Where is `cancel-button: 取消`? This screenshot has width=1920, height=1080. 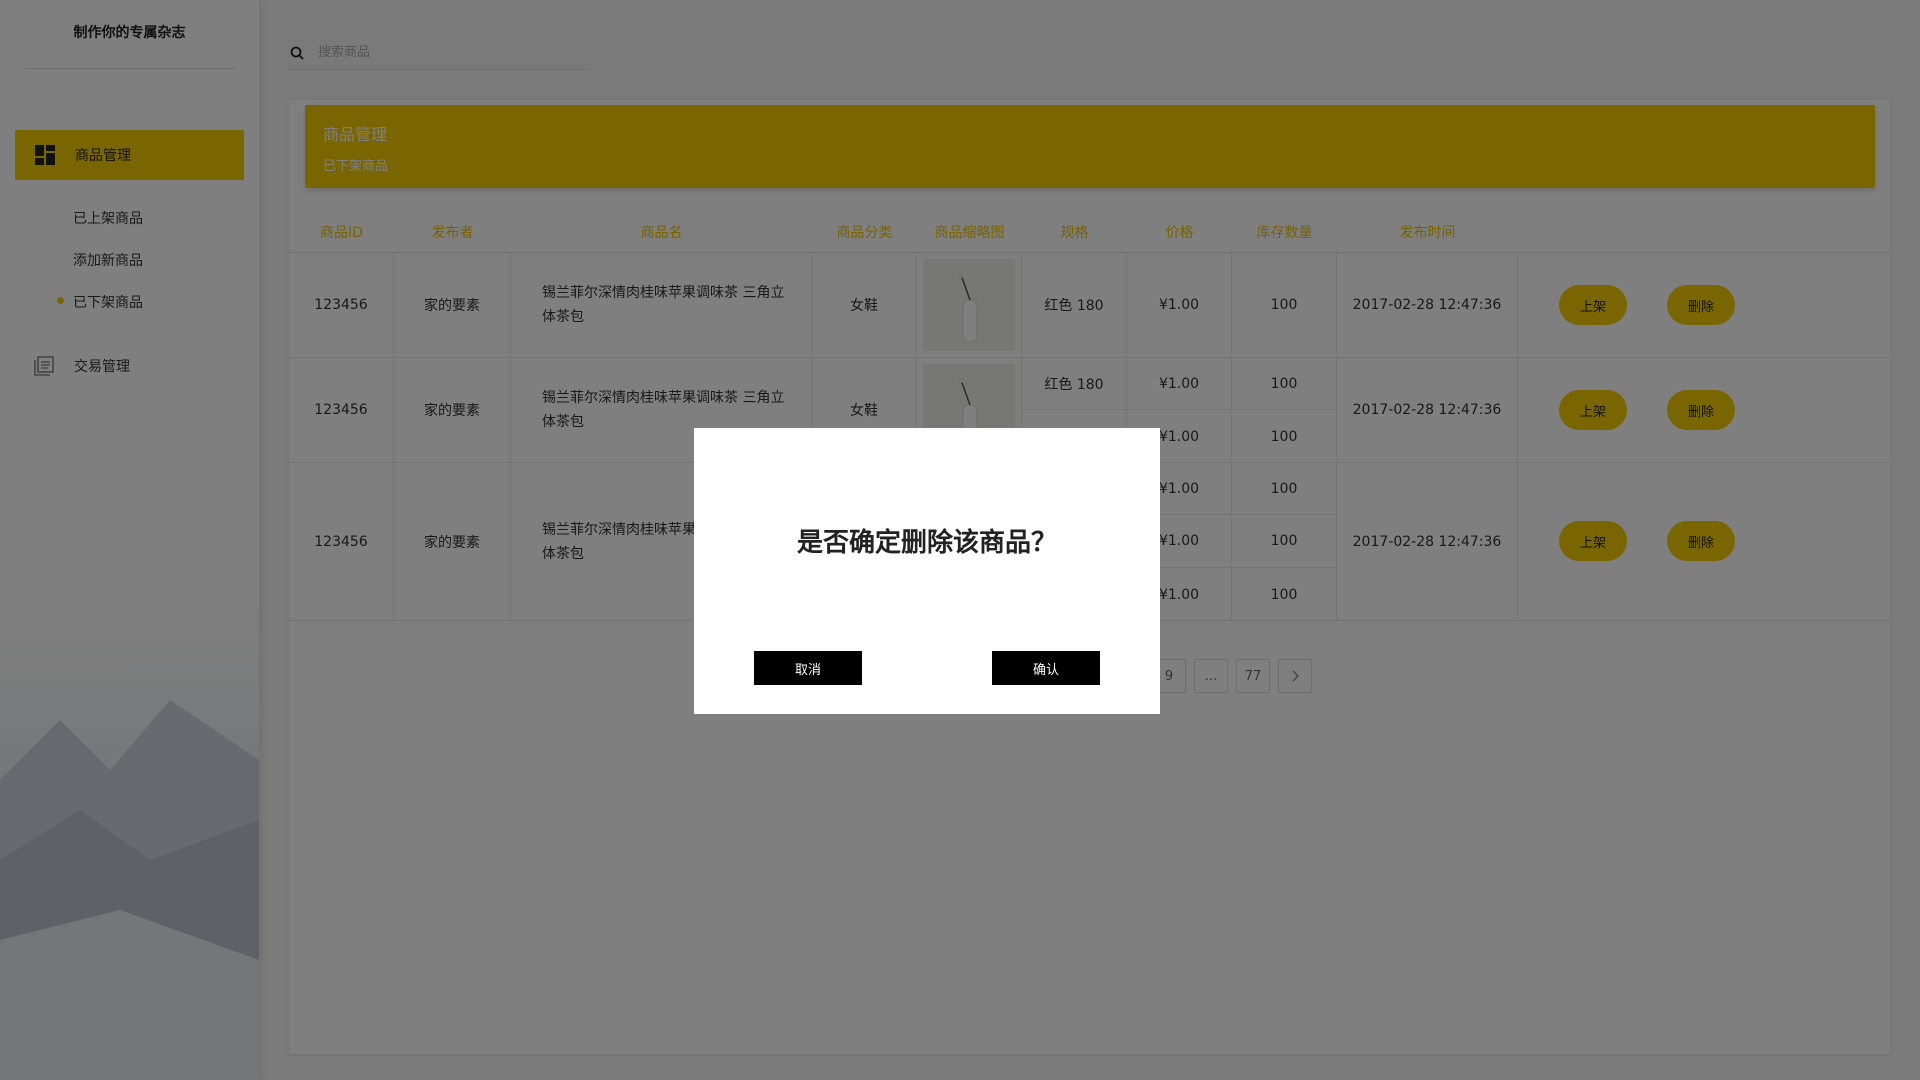
cancel-button: 取消 is located at coordinates (808, 668).